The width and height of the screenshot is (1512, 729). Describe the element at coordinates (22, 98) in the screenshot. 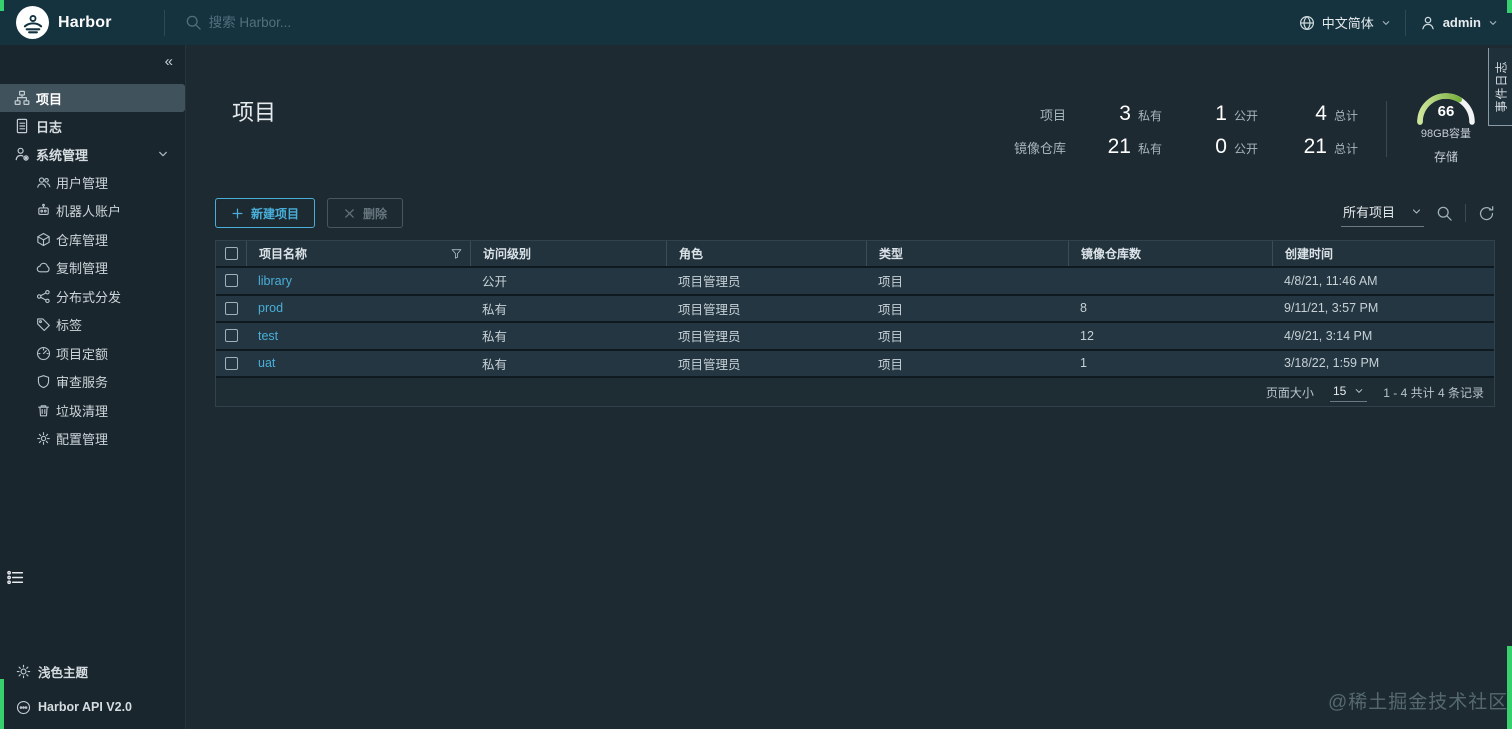

I see `organization-icon` at that location.